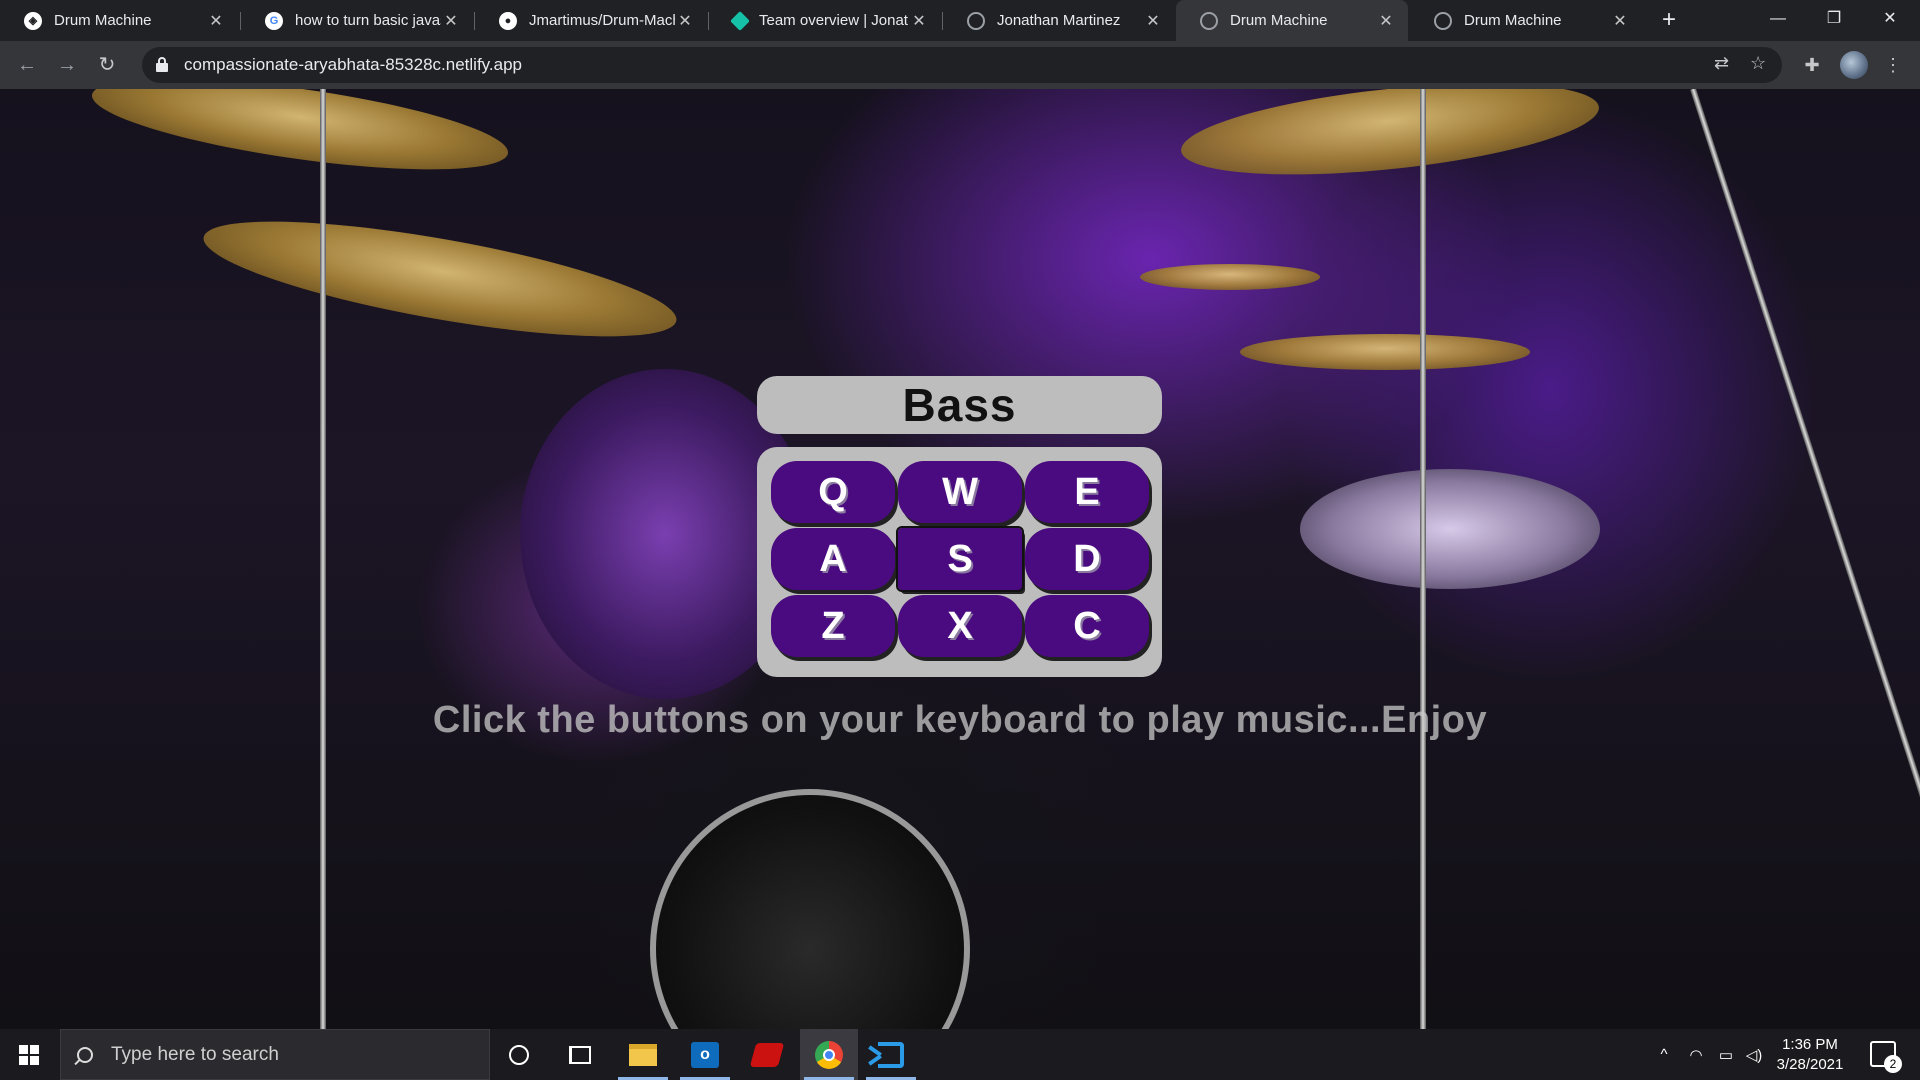 This screenshot has height=1080, width=1920. What do you see at coordinates (1726, 1054) in the screenshot?
I see `battery-icon: ▭` at bounding box center [1726, 1054].